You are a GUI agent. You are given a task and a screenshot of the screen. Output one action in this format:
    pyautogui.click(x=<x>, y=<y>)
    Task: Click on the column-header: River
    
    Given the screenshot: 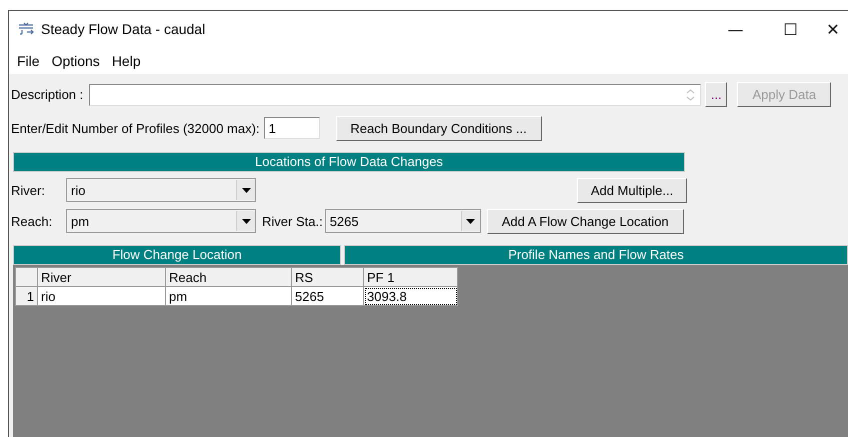 What is the action you would take?
    pyautogui.click(x=102, y=277)
    